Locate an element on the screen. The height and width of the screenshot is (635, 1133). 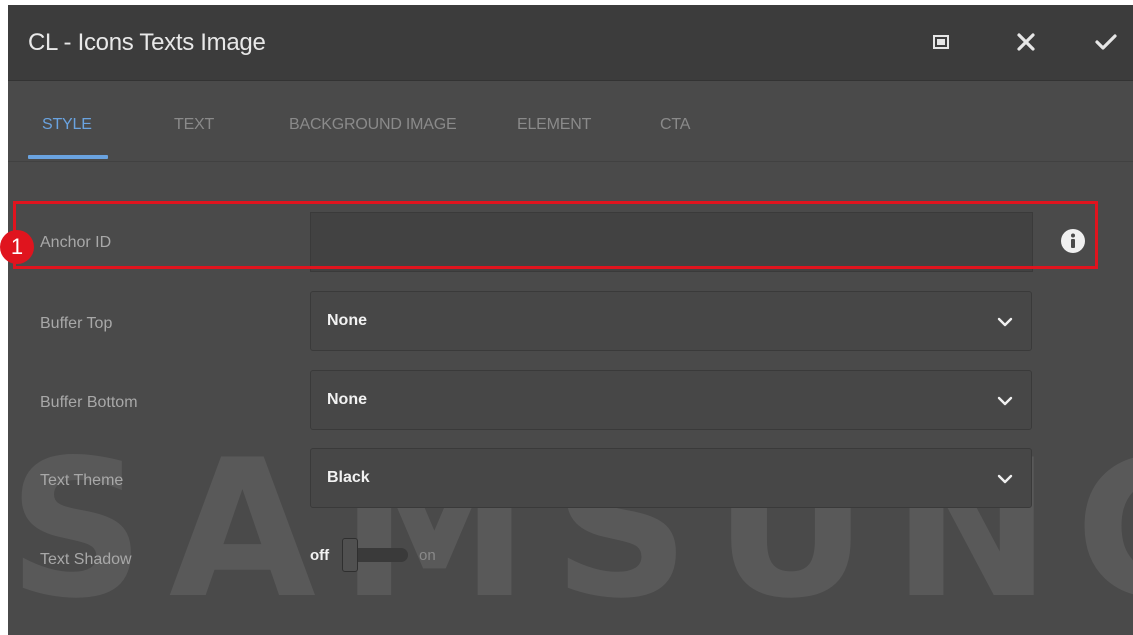
confirm-button is located at coordinates (1106, 42).